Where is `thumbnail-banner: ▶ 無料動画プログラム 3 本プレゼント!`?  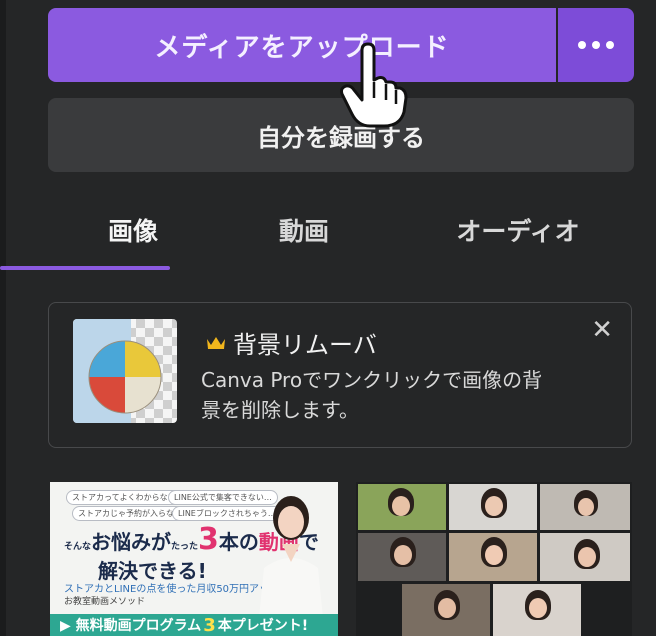 thumbnail-banner: ▶ 無料動画プログラム 3 本プレゼント! is located at coordinates (194, 625).